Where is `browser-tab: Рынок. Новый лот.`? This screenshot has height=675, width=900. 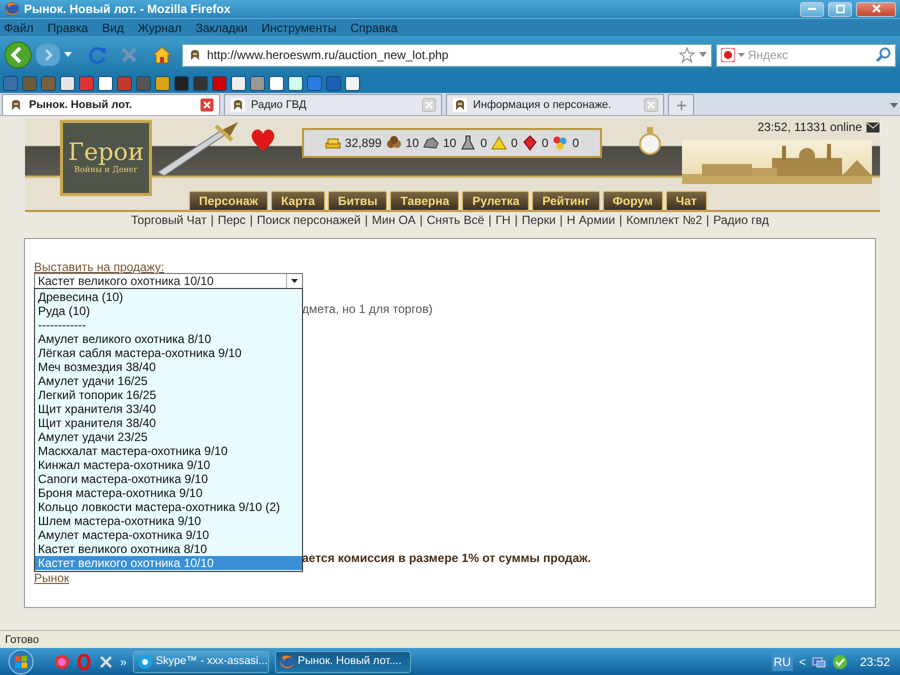 browser-tab: Рынок. Новый лот. is located at coordinates (111, 104).